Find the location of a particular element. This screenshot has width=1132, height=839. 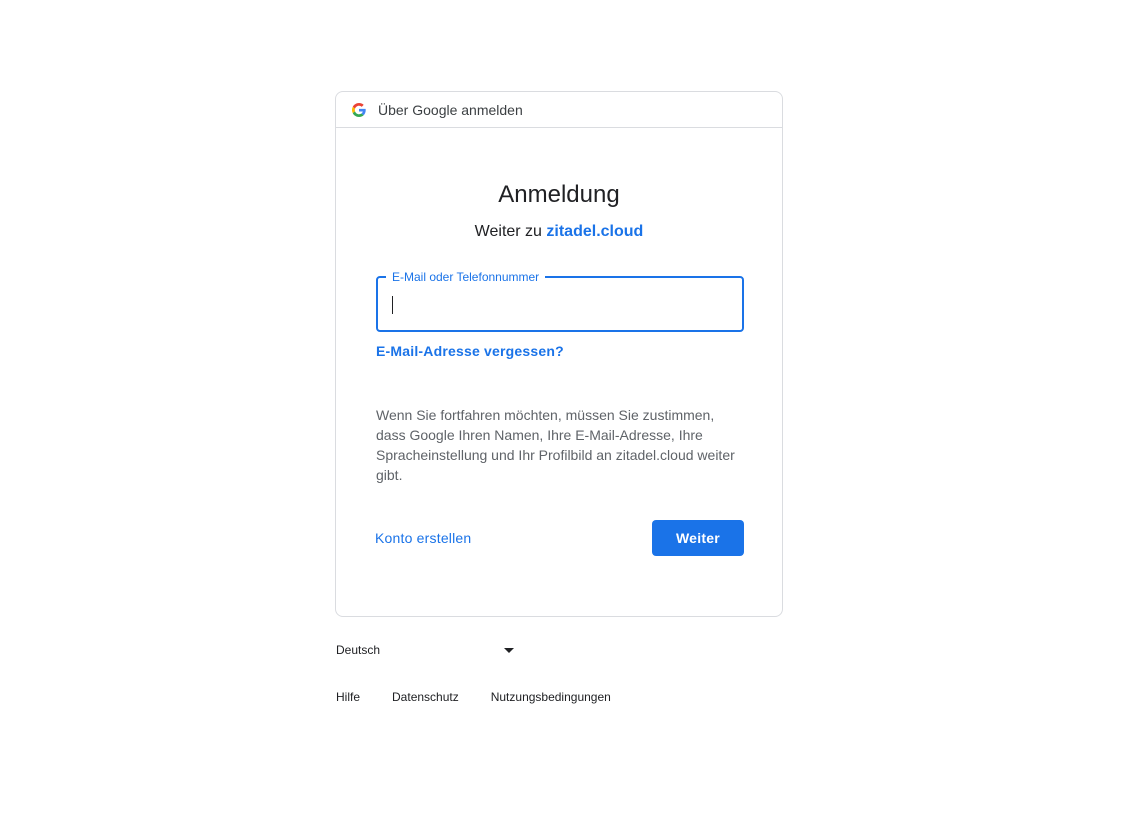

subtitle: Weiter zu zitadel.cloud is located at coordinates (559, 232).